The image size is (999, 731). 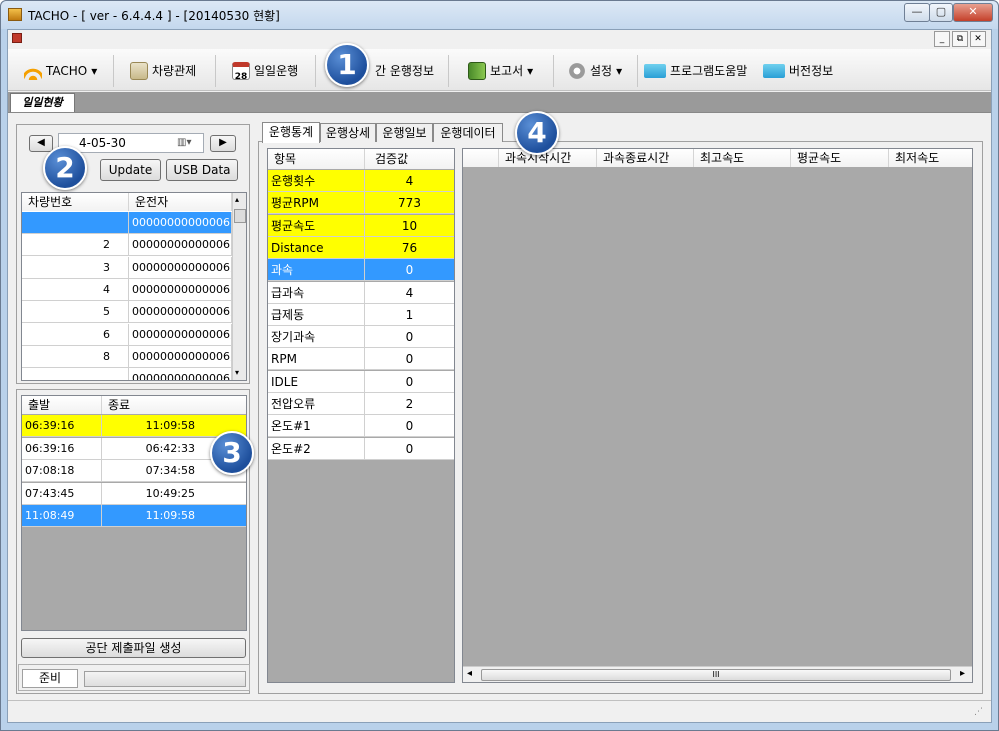 I want to click on mdi-doc-icon, so click(x=17, y=38).